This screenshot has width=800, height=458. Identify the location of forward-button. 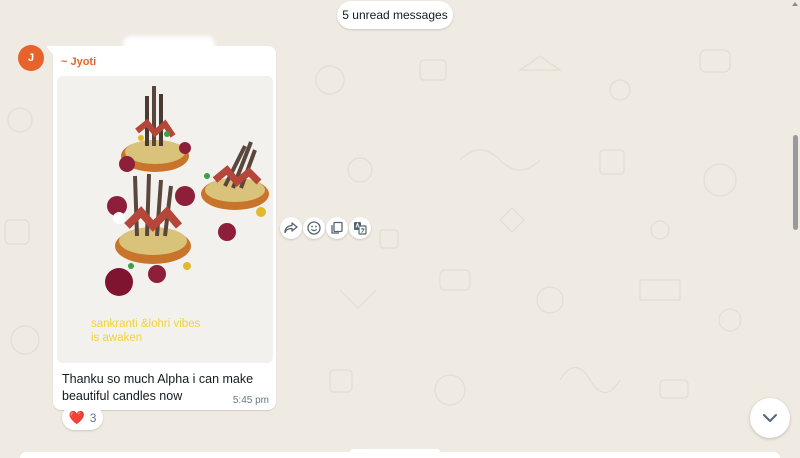
(291, 228).